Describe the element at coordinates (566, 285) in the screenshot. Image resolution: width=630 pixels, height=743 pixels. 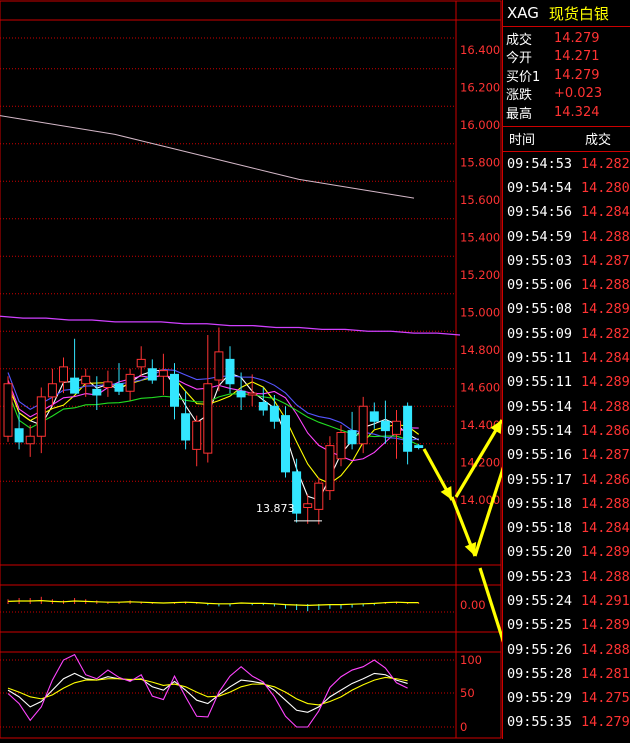
I see `trade-row: 09:55:06 14.288` at that location.